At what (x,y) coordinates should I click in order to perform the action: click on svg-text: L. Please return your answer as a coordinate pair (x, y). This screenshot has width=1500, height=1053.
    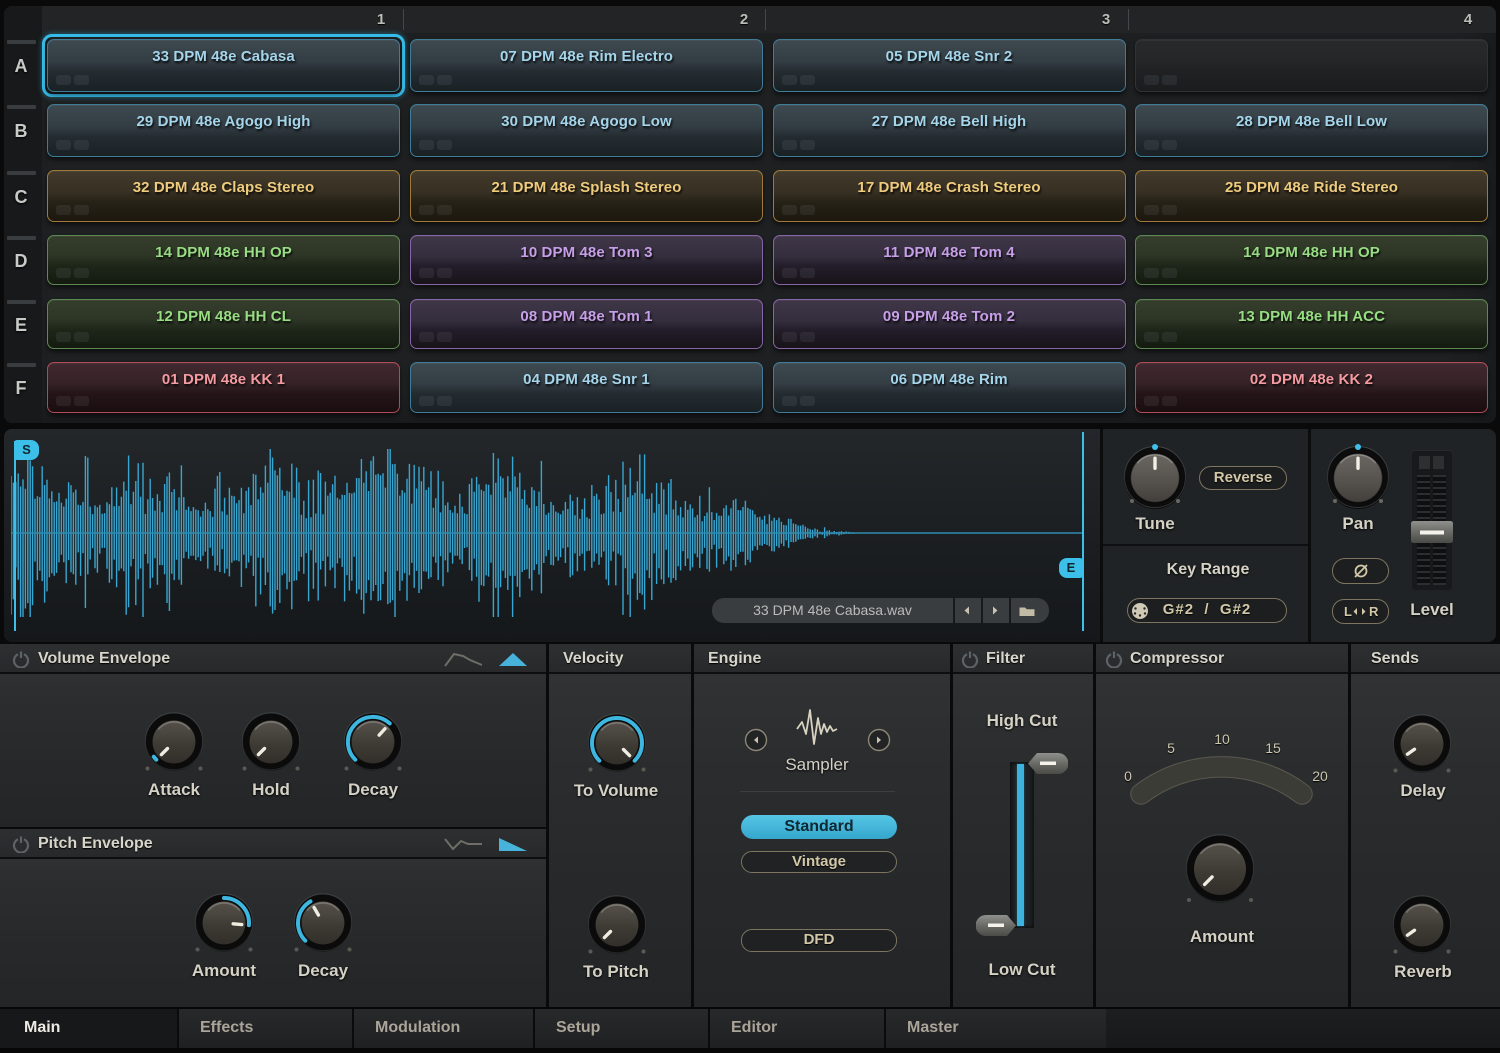
    Looking at the image, I should click on (1348, 611).